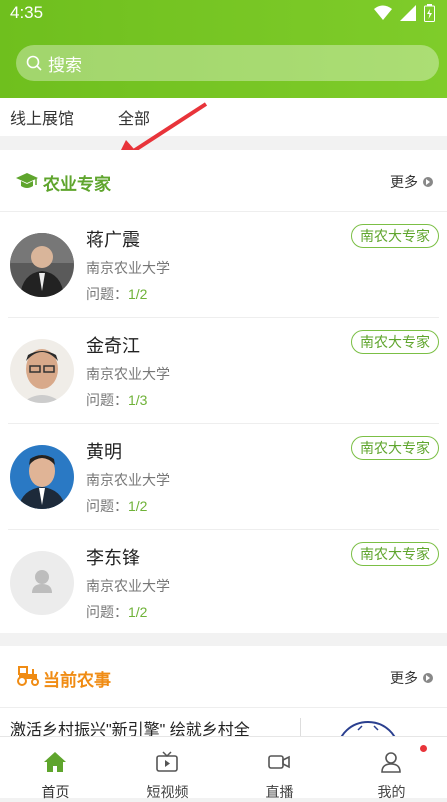  I want to click on tabbar-live: 直播, so click(279, 768).